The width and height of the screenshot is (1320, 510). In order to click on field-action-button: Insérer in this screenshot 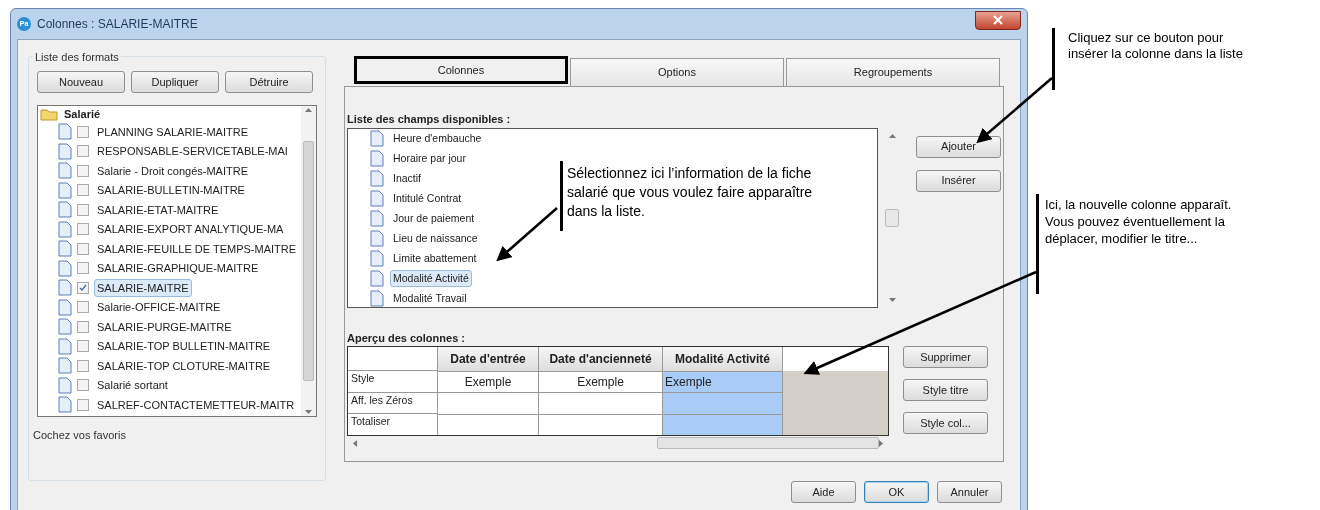, I will do `click(958, 180)`.